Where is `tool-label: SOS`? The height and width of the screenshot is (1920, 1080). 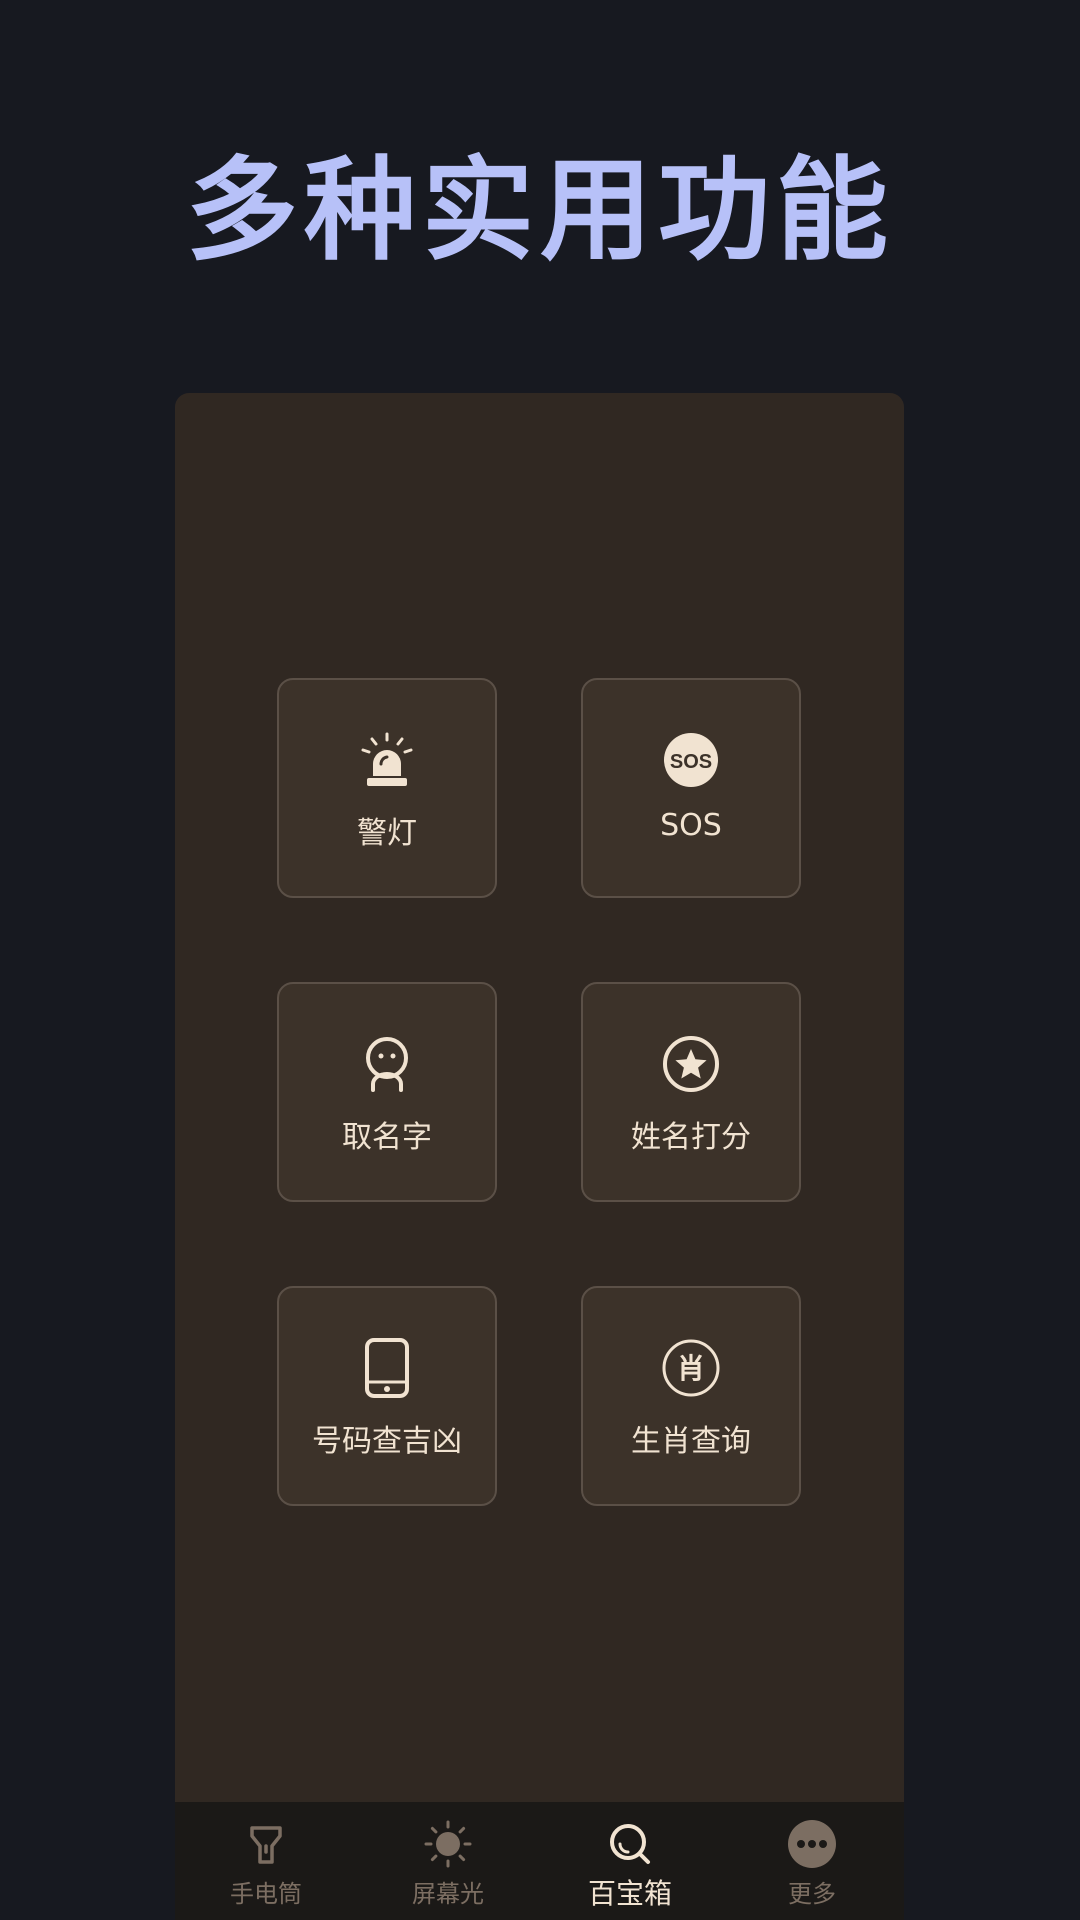
tool-label: SOS is located at coordinates (691, 825).